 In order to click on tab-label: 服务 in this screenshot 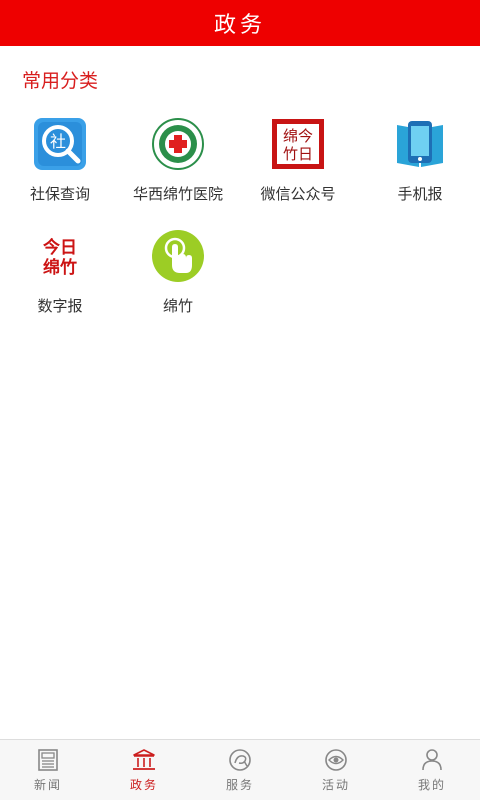, I will do `click(239, 785)`.